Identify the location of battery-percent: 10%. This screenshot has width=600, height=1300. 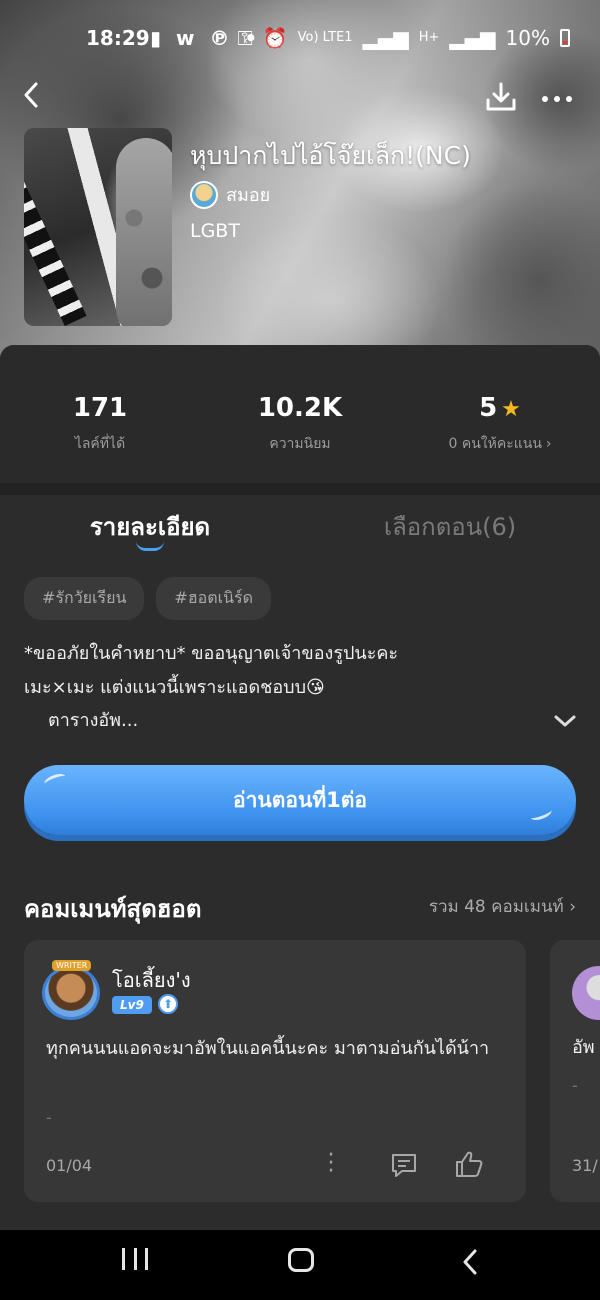
(527, 38).